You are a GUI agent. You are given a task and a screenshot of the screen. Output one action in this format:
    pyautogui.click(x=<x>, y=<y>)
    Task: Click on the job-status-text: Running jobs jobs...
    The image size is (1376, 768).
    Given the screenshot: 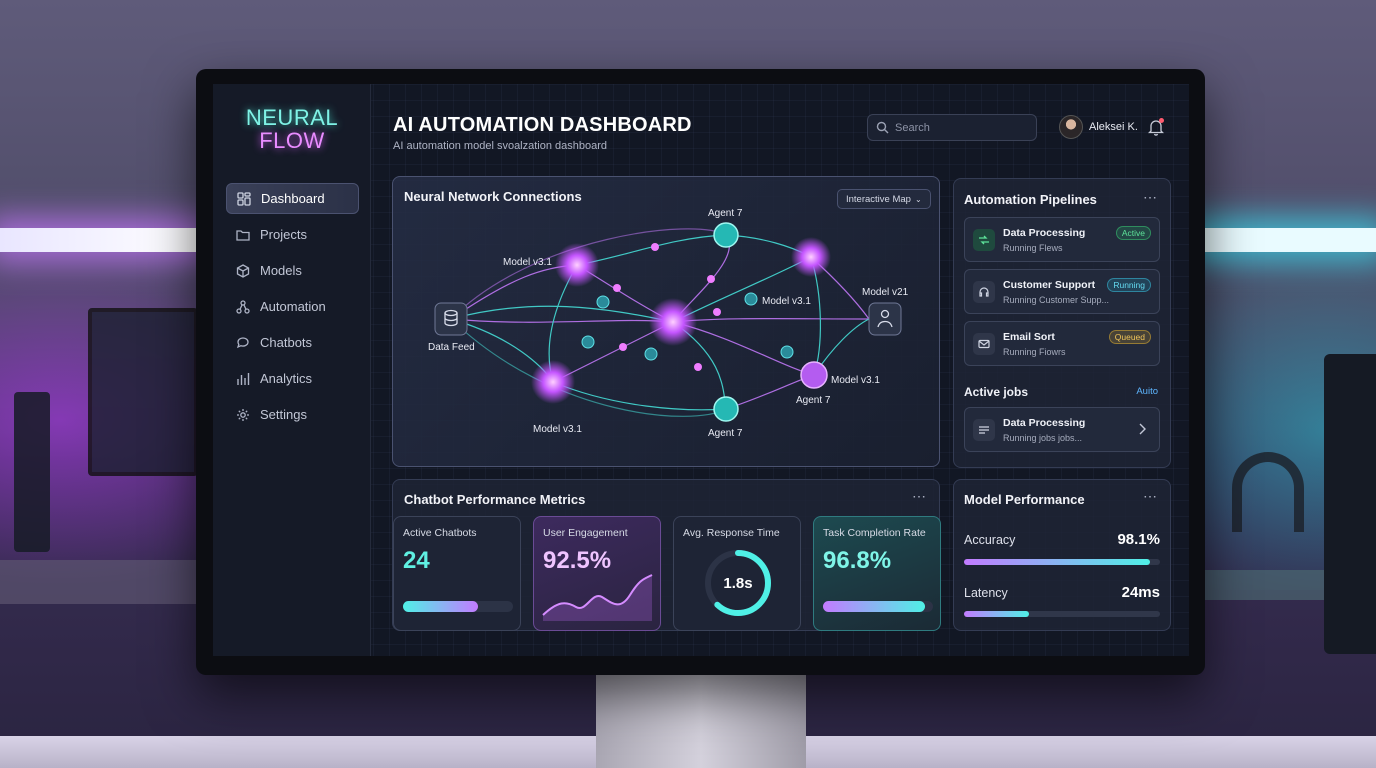 What is the action you would take?
    pyautogui.click(x=1043, y=438)
    